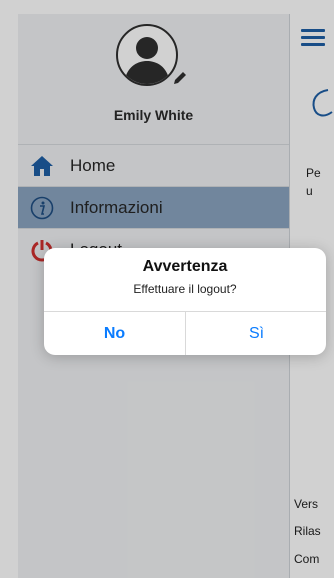 This screenshot has width=334, height=578. What do you see at coordinates (185, 266) in the screenshot?
I see `dialog-title: Avvertenza` at bounding box center [185, 266].